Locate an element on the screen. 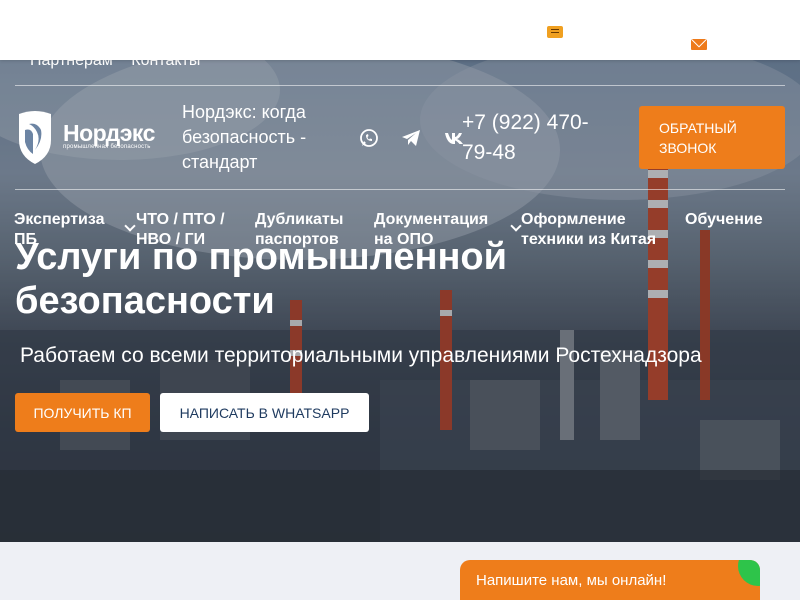  nav-item-inspections: ЧТО / ПТО / НВО / ГИ is located at coordinates (191, 230).